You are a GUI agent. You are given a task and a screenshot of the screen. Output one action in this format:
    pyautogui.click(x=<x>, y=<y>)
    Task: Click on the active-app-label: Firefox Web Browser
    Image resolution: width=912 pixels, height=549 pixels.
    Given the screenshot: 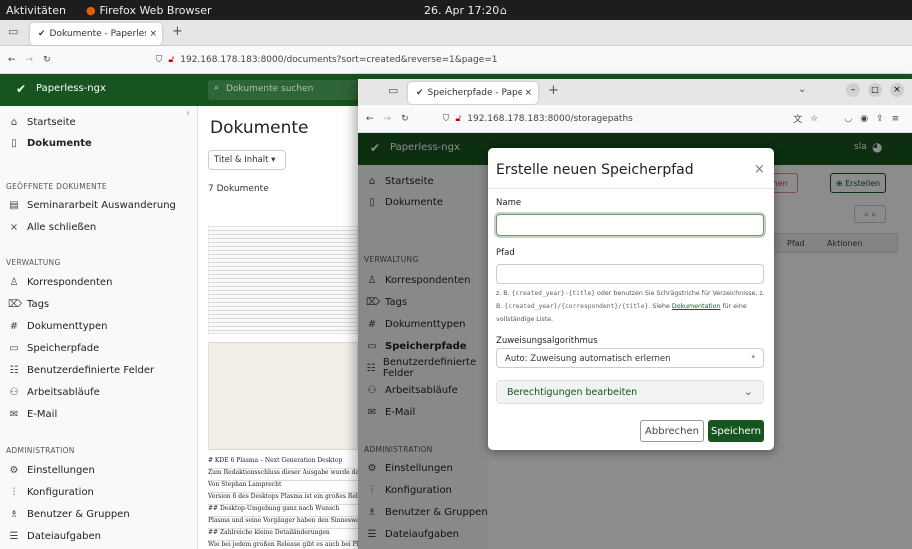 What is the action you would take?
    pyautogui.click(x=156, y=10)
    